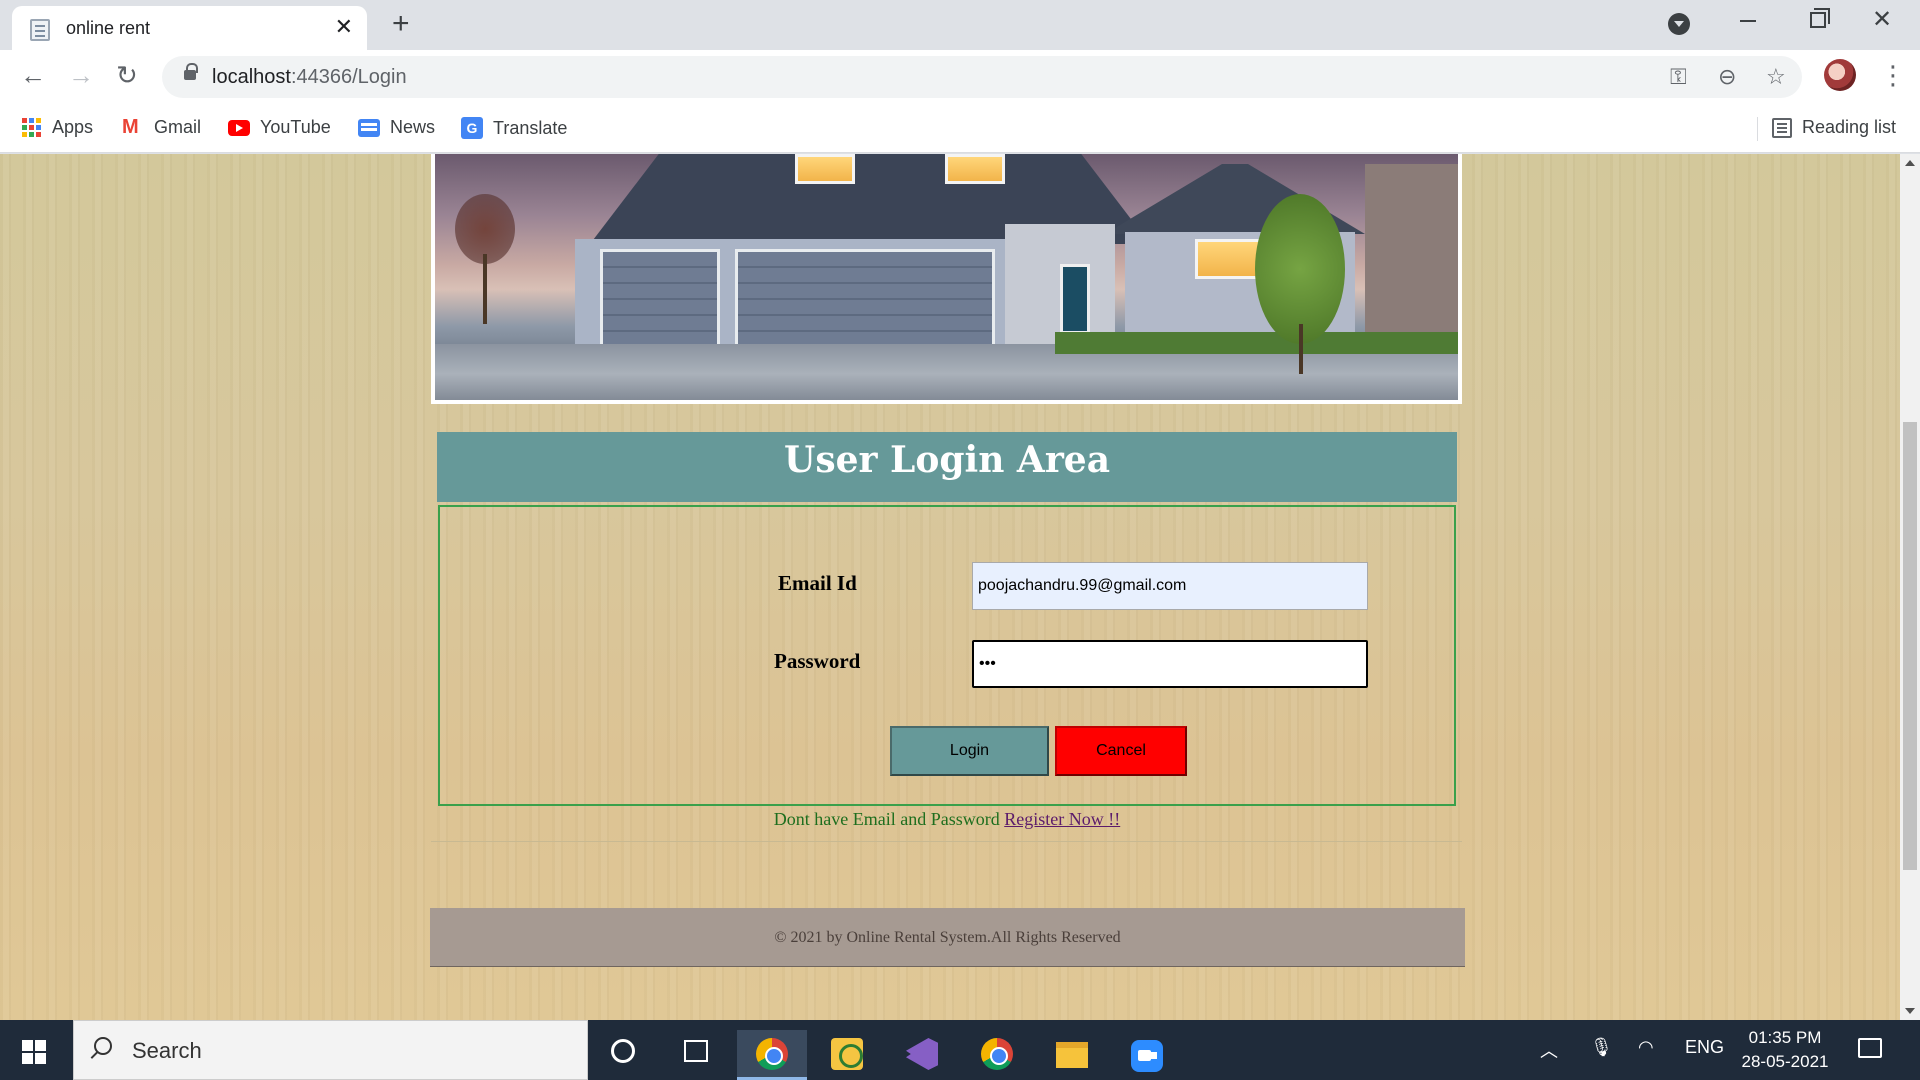  What do you see at coordinates (817, 583) in the screenshot?
I see `email-label: Email Id` at bounding box center [817, 583].